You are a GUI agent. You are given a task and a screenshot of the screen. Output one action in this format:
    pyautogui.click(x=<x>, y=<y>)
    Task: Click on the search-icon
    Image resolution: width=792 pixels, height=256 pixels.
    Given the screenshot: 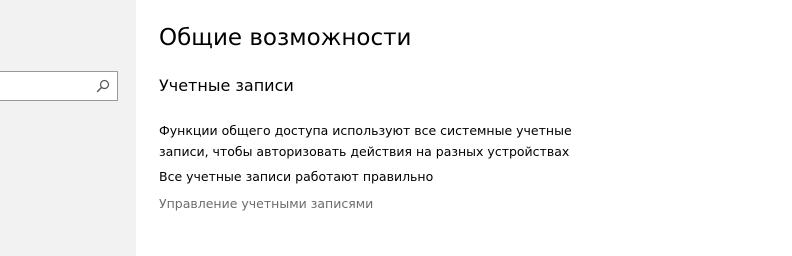 What is the action you would take?
    pyautogui.click(x=103, y=86)
    